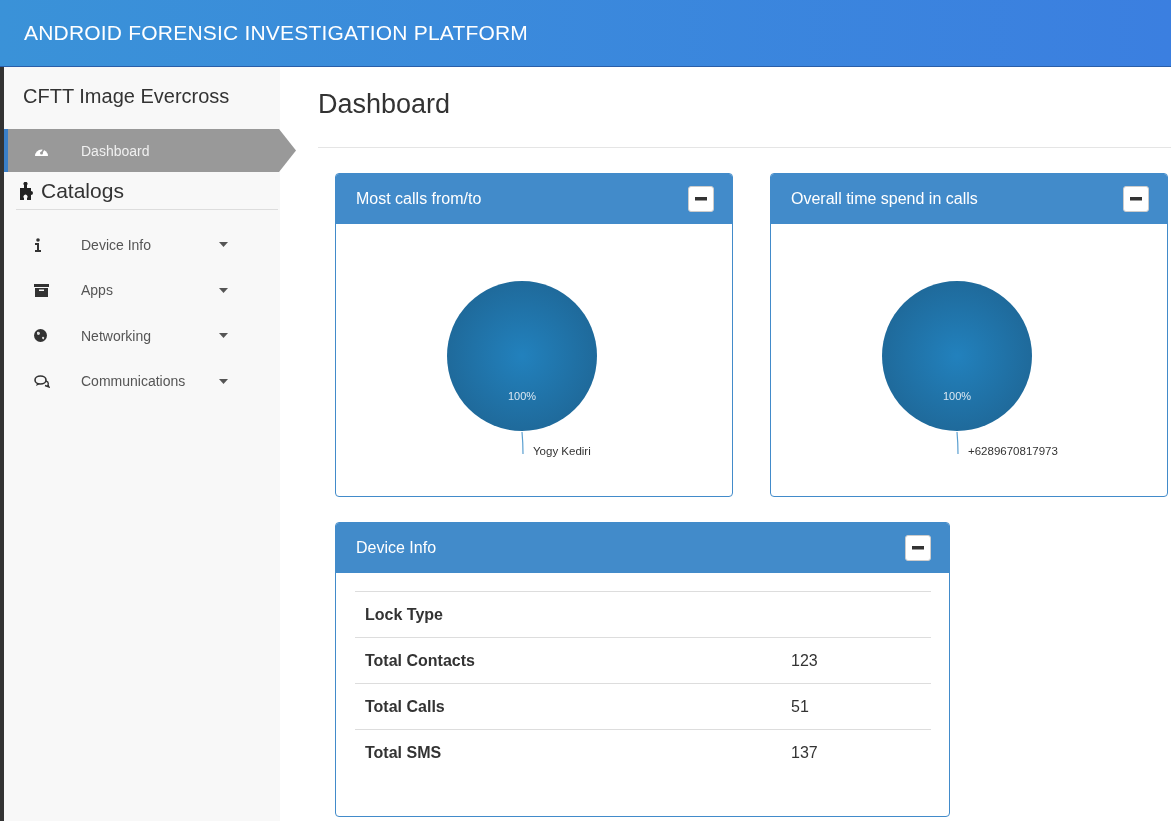  I want to click on sidebar-item: Device Info, so click(139, 245).